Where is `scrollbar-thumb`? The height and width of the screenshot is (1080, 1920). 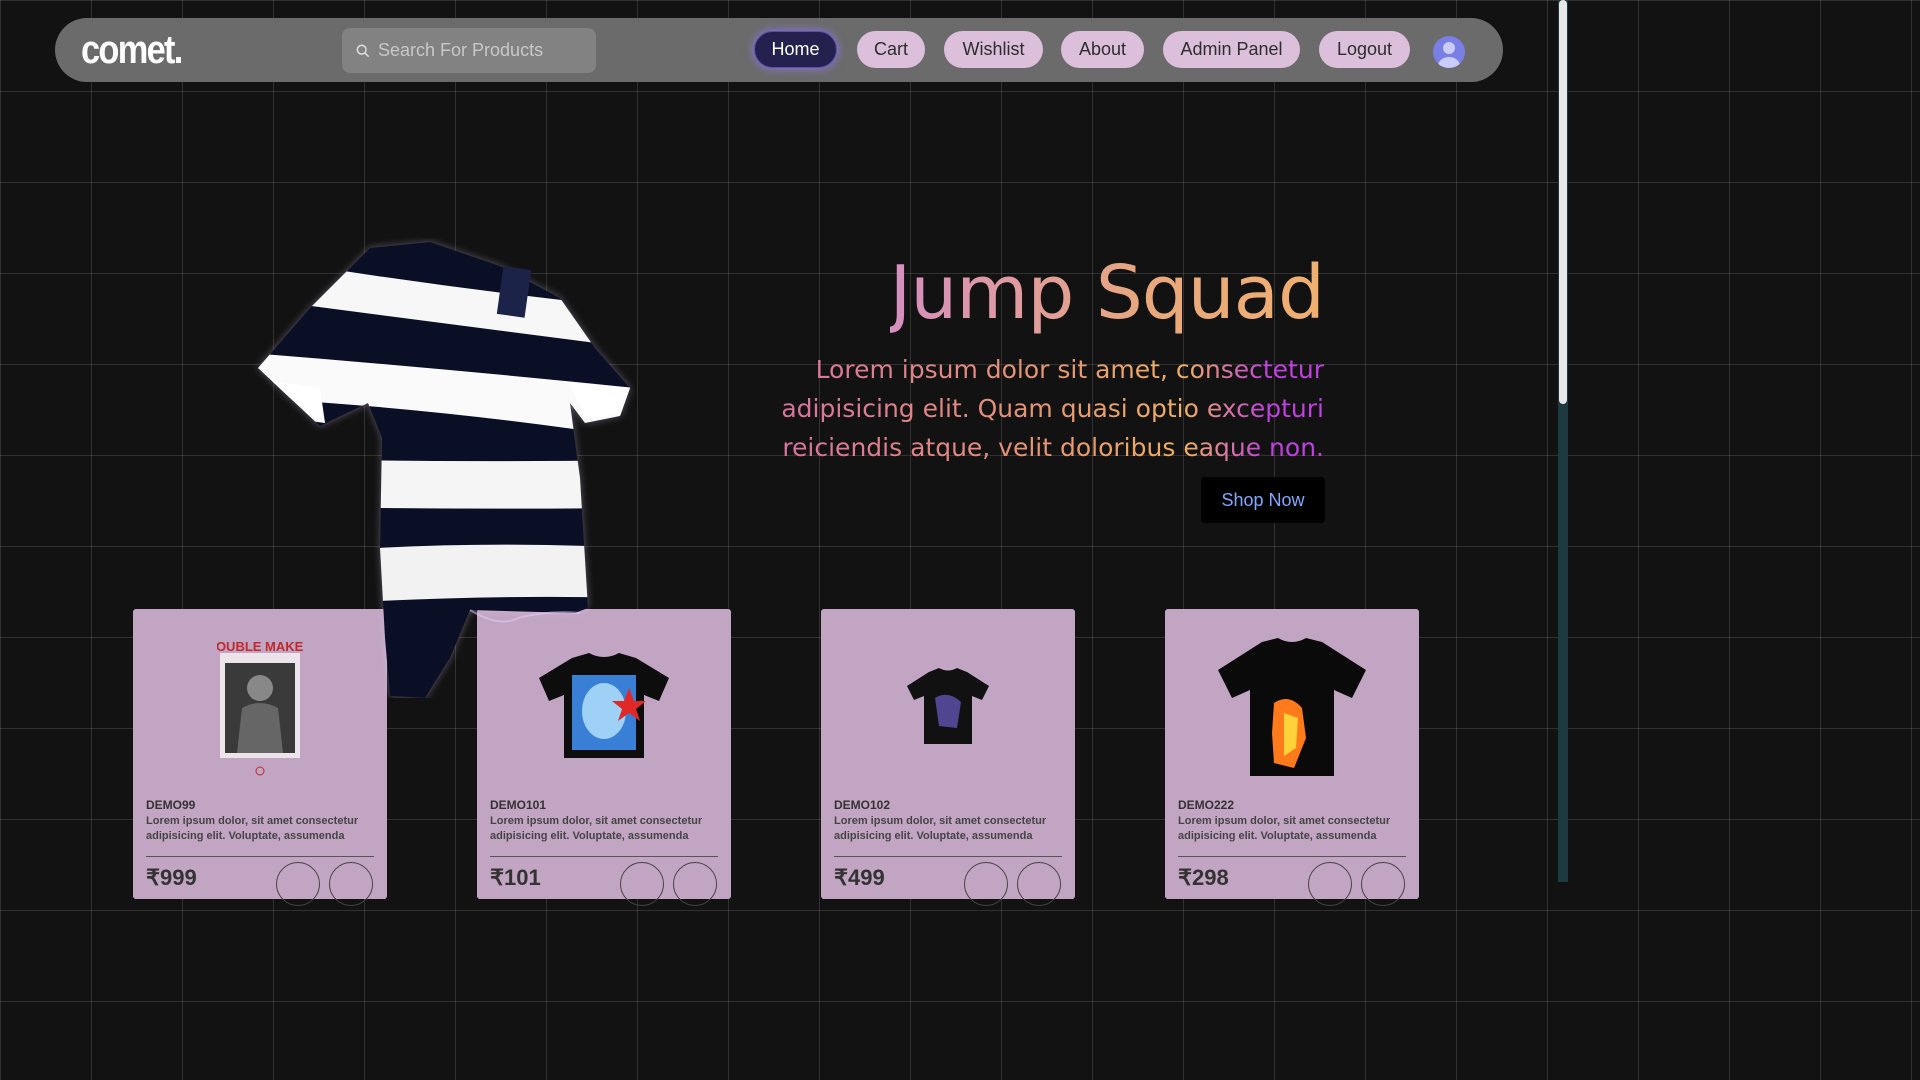 scrollbar-thumb is located at coordinates (1563, 202).